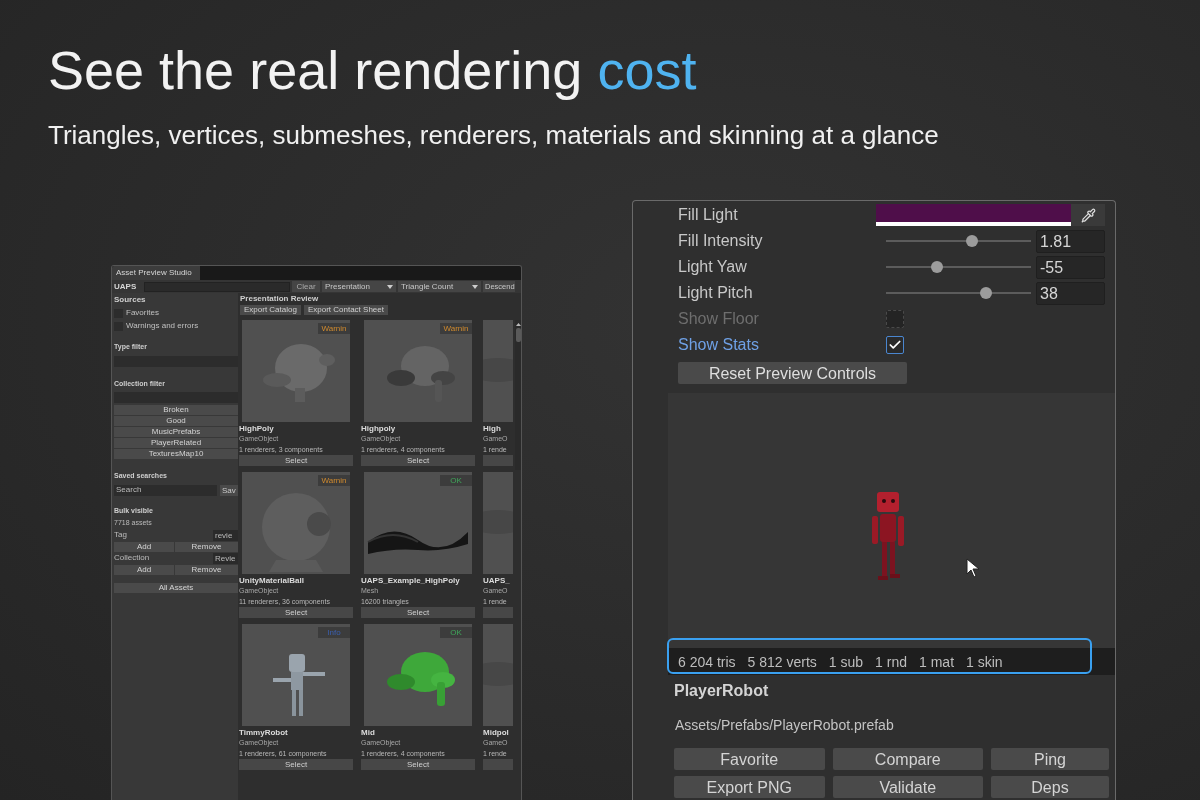  I want to click on check-icon, so click(895, 345).